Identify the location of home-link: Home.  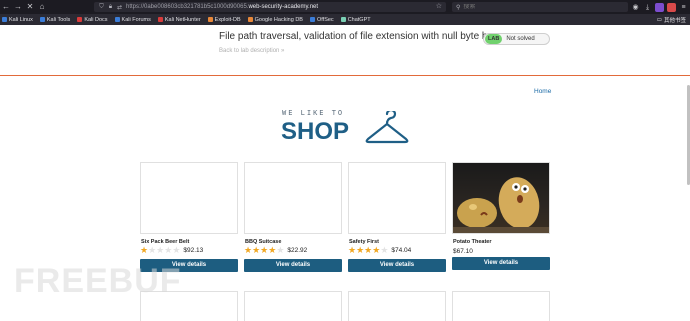
(542, 91).